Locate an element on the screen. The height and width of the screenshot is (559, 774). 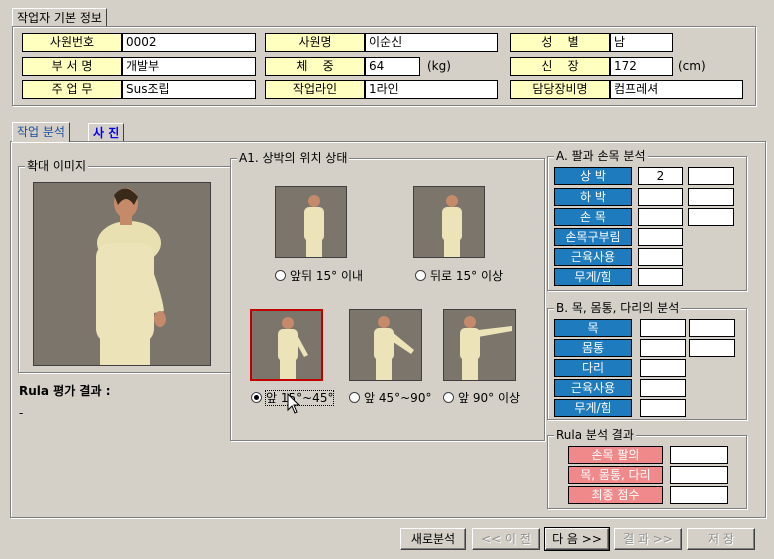
neck-trunk-leg-title: B. 목, 몸통, 다리의 분석 is located at coordinates (618, 308).